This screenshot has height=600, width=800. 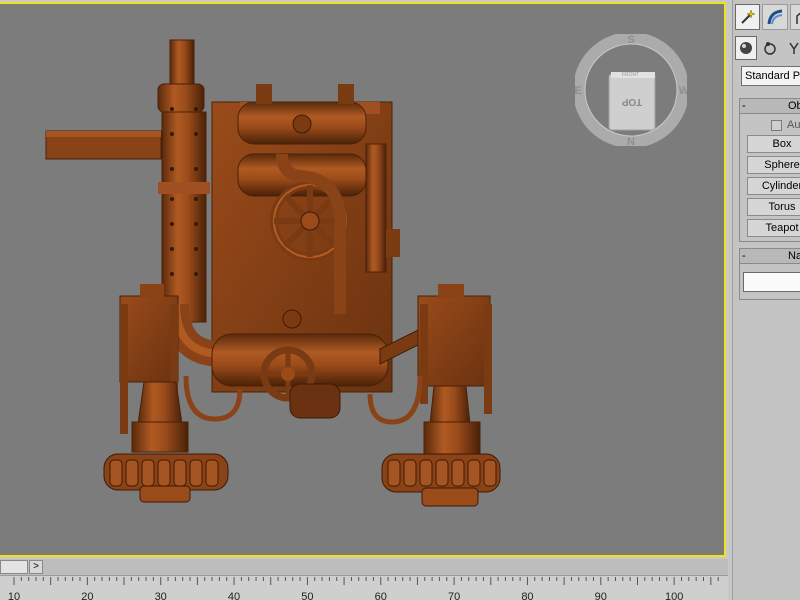 What do you see at coordinates (454, 595) in the screenshot?
I see `ruler-label: 70` at bounding box center [454, 595].